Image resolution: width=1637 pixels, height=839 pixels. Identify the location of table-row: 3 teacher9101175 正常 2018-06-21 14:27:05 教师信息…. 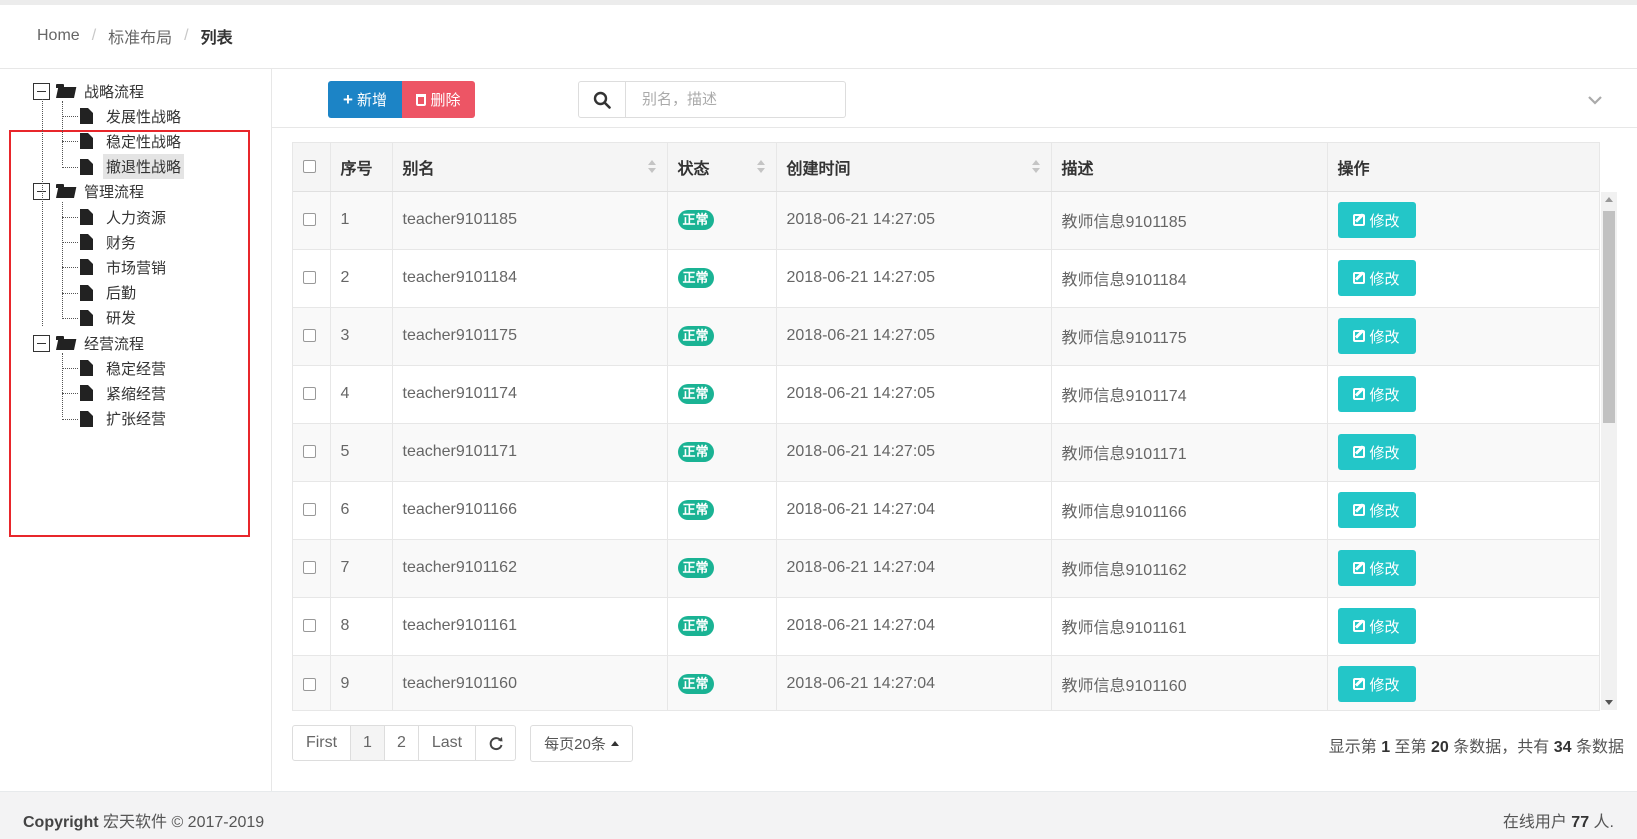
(946, 335).